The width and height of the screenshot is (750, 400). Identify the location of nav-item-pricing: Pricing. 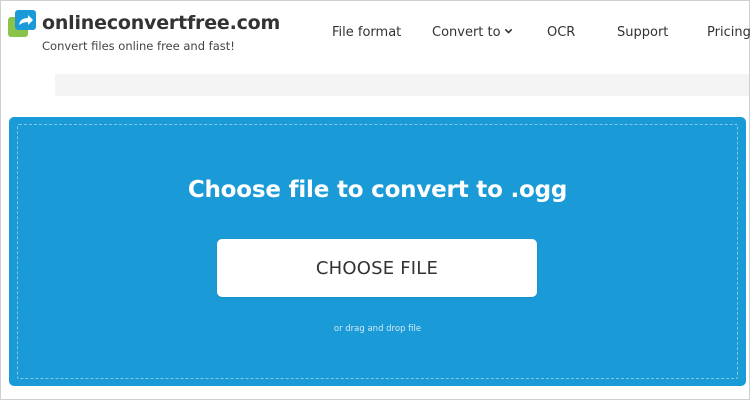
(728, 32).